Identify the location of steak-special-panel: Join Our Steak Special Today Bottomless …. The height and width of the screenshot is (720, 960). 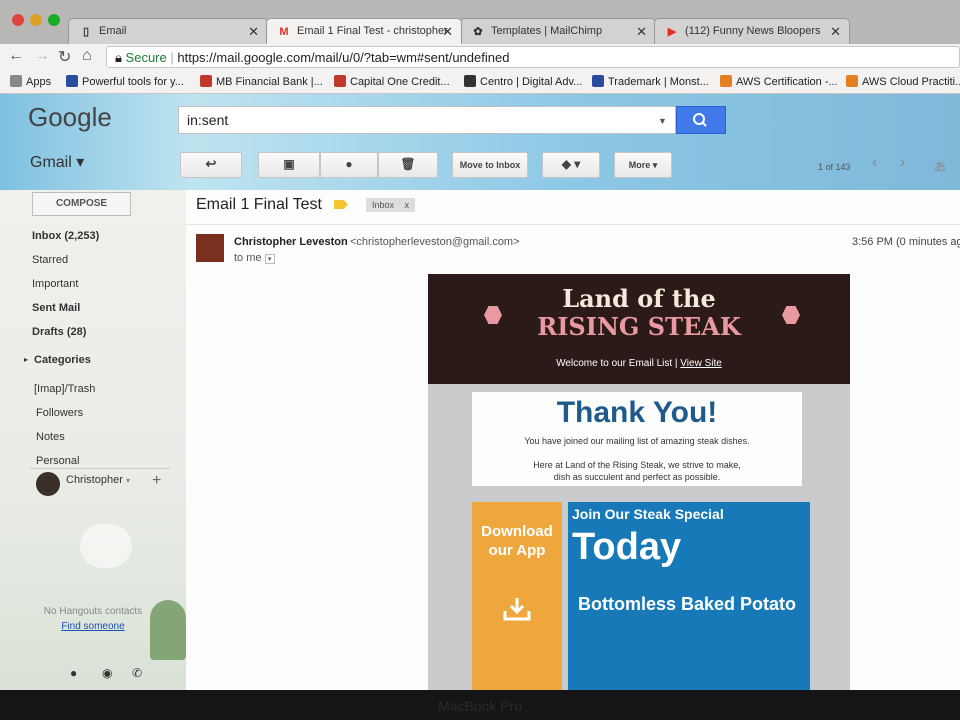
(689, 596).